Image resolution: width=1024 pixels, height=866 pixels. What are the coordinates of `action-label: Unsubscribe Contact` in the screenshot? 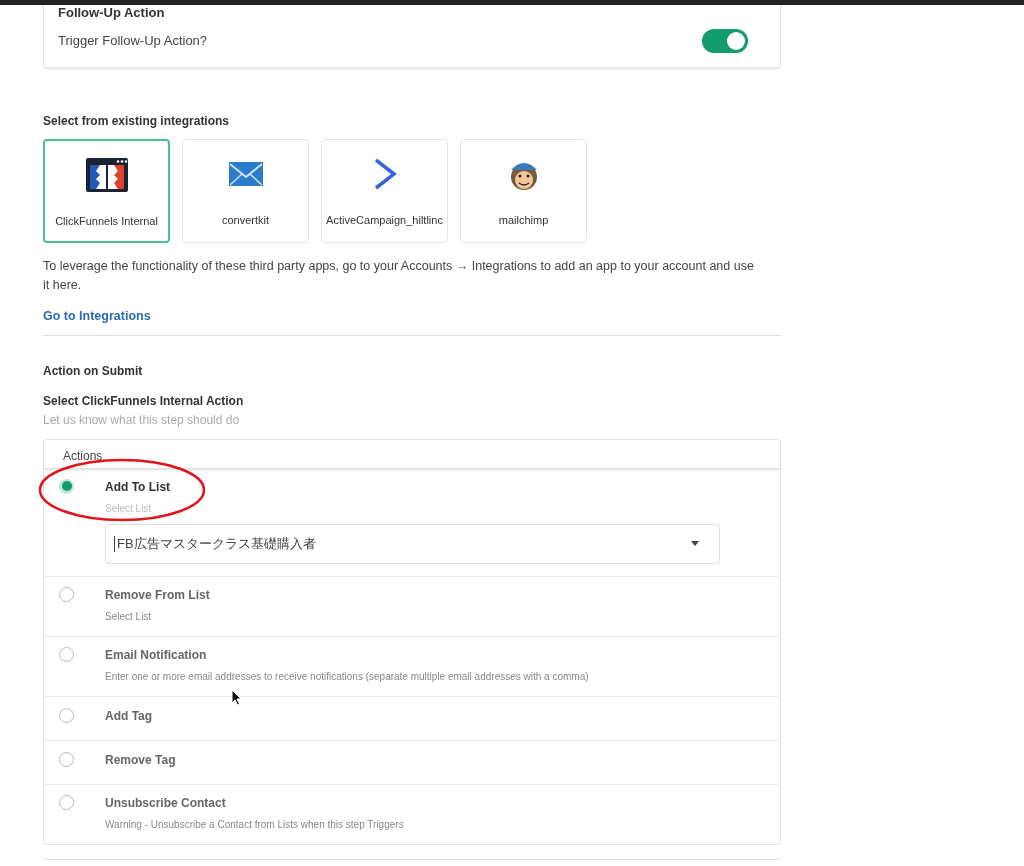 It's located at (166, 803).